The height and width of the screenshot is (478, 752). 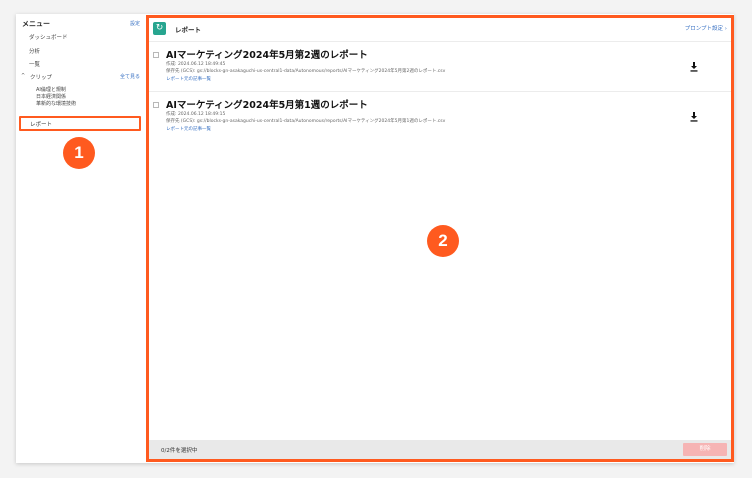 I want to click on clip-item-env-tech: 革新的な環境技術, so click(x=56, y=103).